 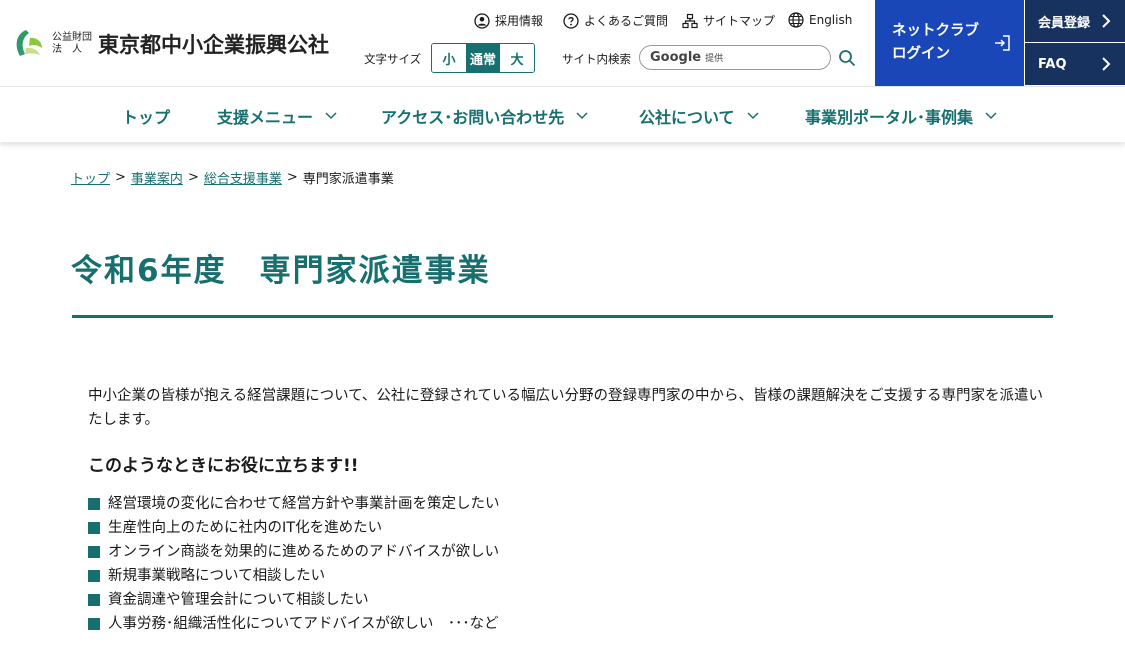 I want to click on list-item-text: 人事労務･組織活性化についてアドバイスが欲しい ･･･など, so click(x=303, y=624).